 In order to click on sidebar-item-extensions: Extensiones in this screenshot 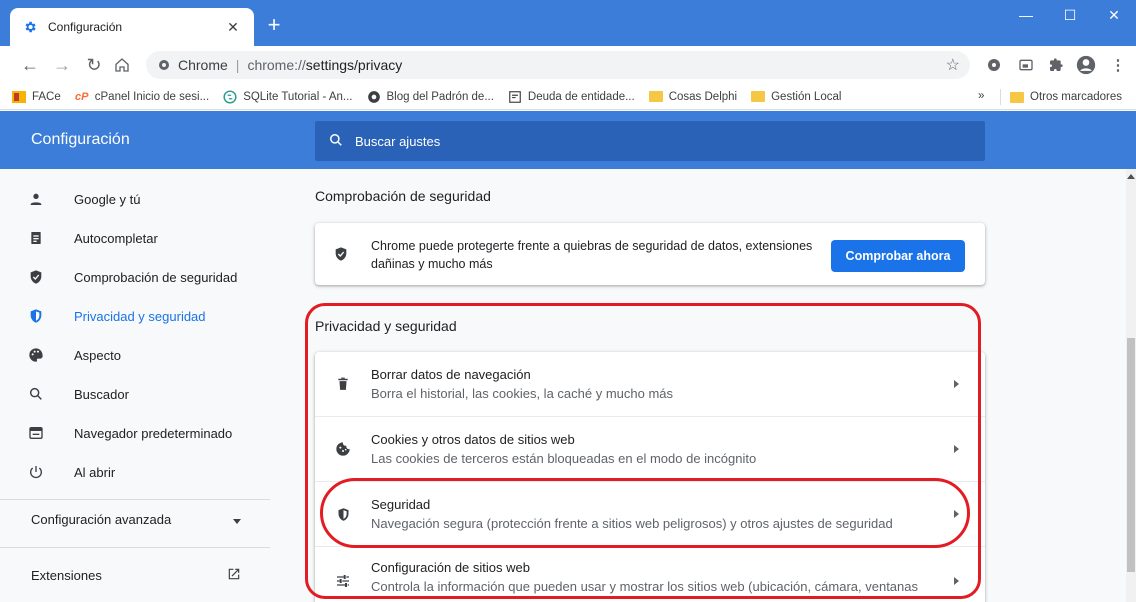, I will do `click(136, 575)`.